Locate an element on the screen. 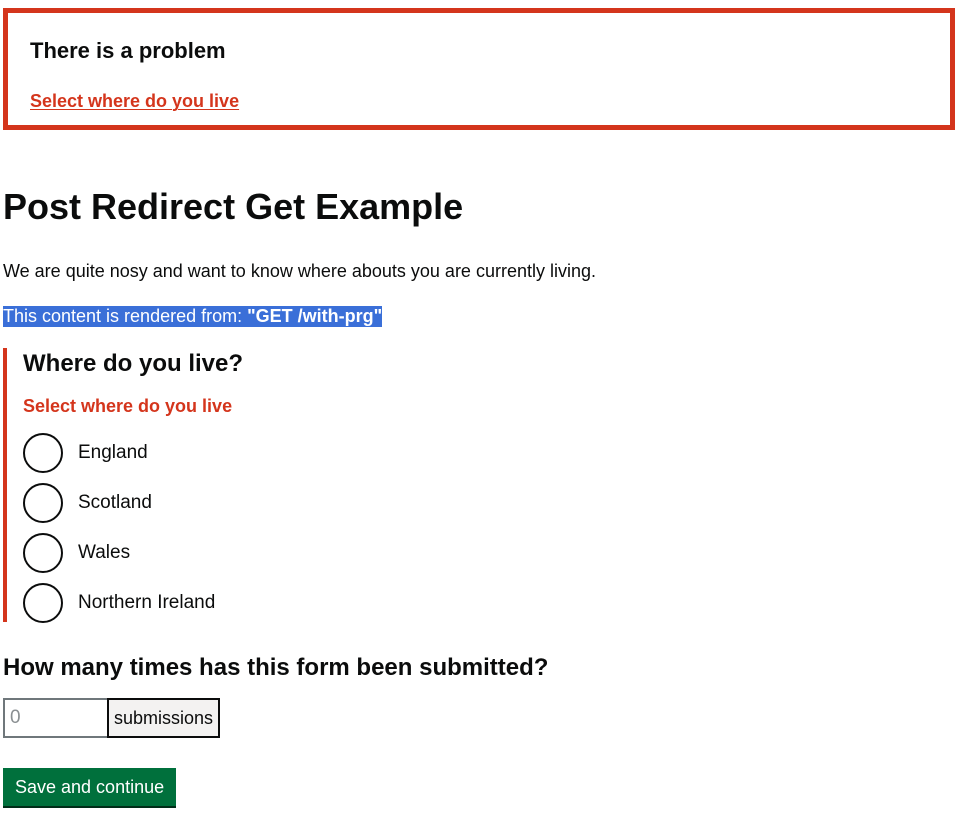  error-summary-link: Select where do you live is located at coordinates (134, 101).